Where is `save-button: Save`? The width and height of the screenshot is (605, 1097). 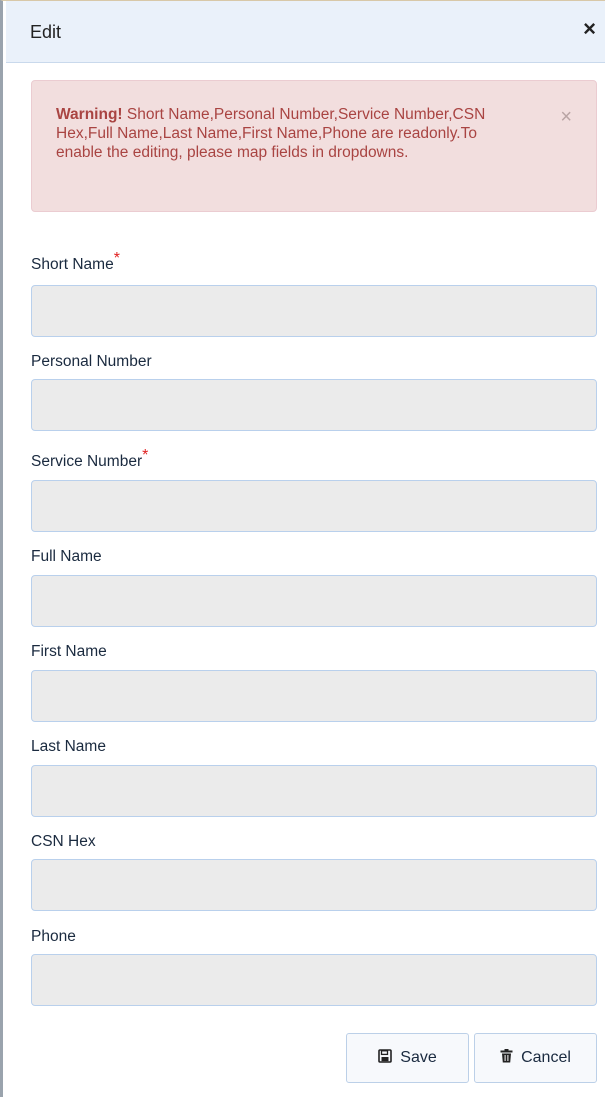
save-button: Save is located at coordinates (407, 1058).